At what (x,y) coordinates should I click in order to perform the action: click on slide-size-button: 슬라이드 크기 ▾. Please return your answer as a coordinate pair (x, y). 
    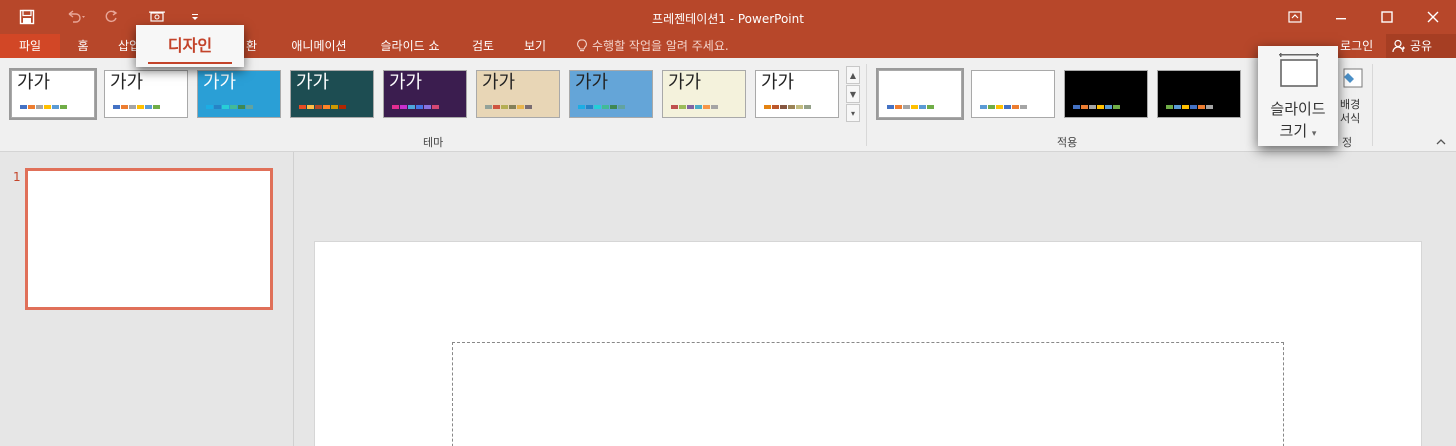
    Looking at the image, I should click on (1298, 96).